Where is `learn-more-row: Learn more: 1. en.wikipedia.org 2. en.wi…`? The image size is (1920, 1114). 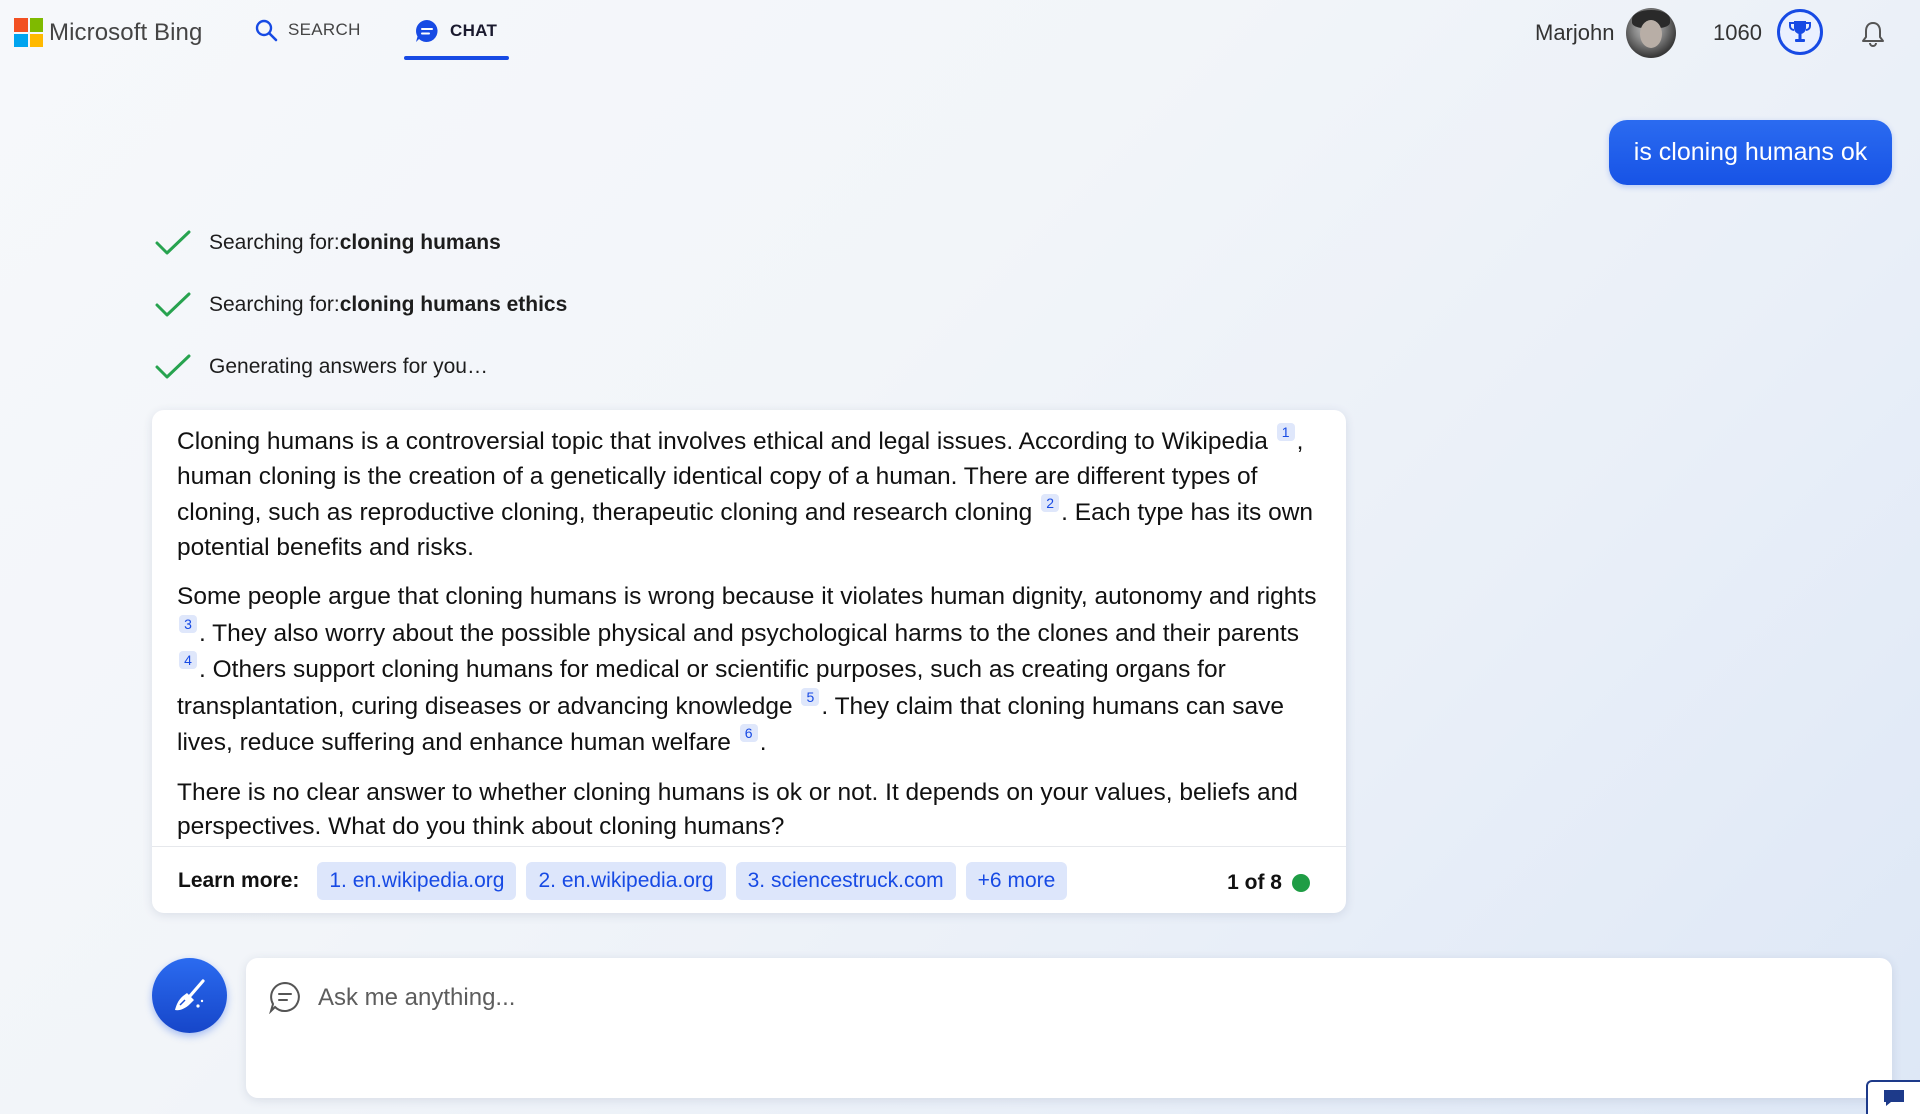 learn-more-row: Learn more: 1. en.wikipedia.org 2. en.wi… is located at coordinates (753, 881).